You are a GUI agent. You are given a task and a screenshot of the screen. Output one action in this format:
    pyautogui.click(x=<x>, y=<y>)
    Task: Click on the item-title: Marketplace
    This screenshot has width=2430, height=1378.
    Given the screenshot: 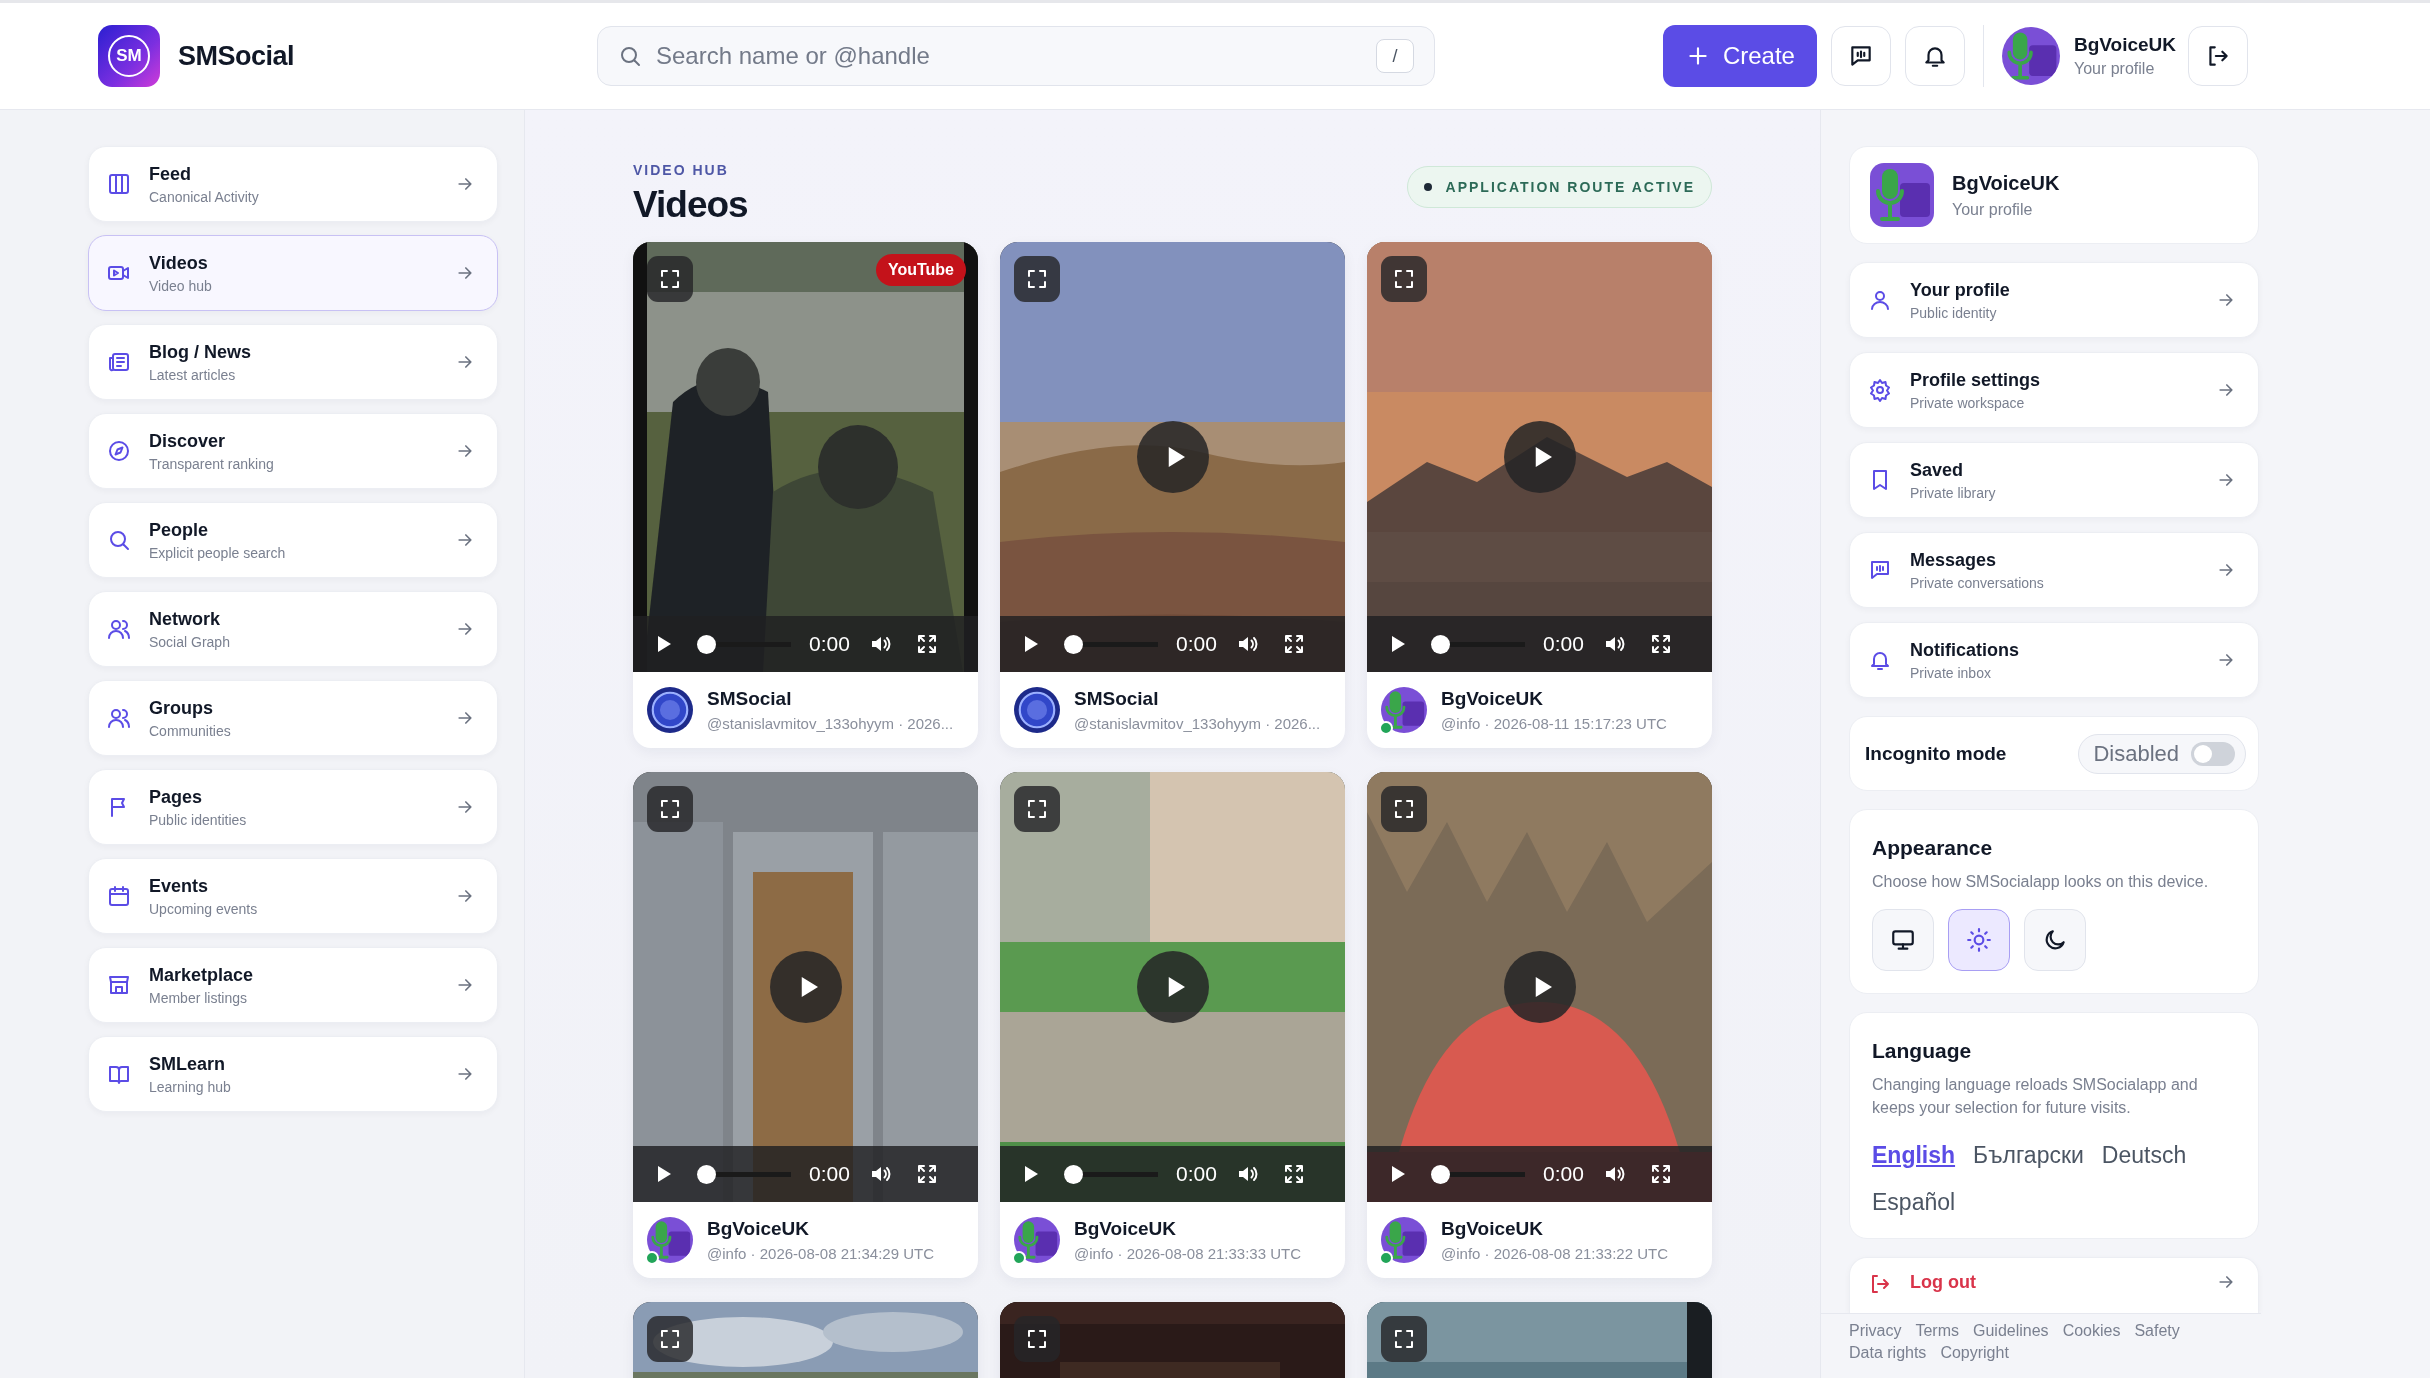 What is the action you would take?
    pyautogui.click(x=202, y=975)
    